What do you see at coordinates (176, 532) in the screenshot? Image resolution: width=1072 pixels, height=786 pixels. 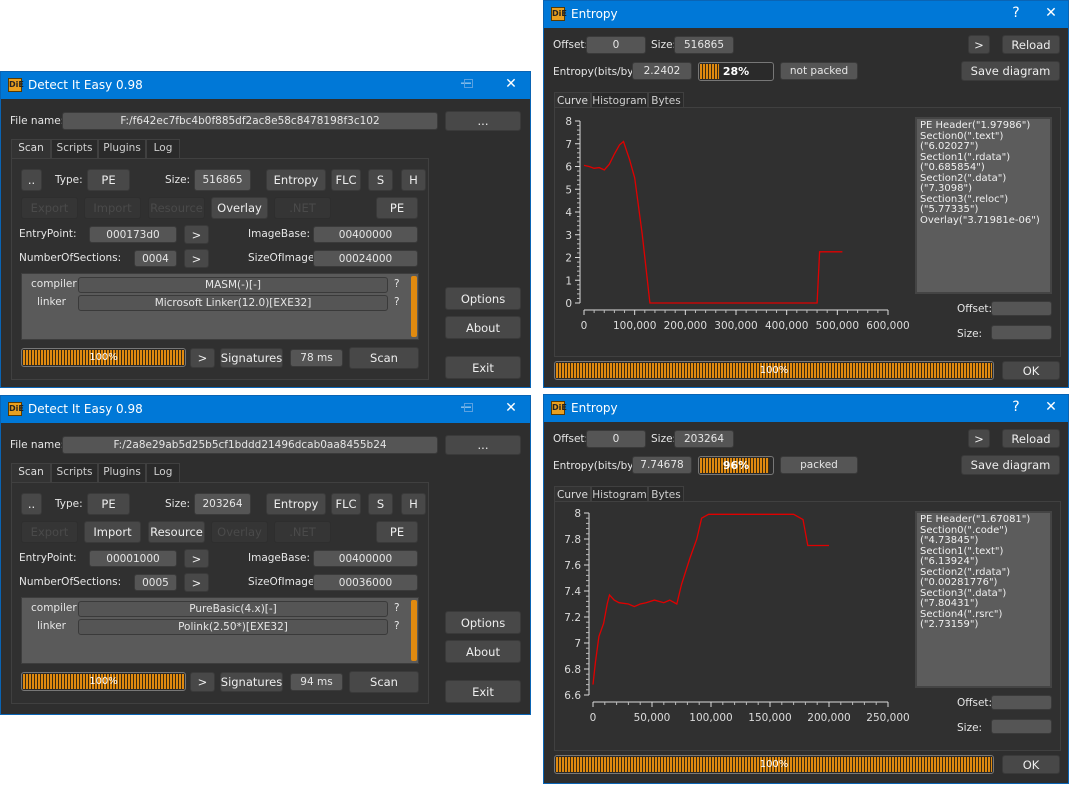 I see `resource-button: Resource` at bounding box center [176, 532].